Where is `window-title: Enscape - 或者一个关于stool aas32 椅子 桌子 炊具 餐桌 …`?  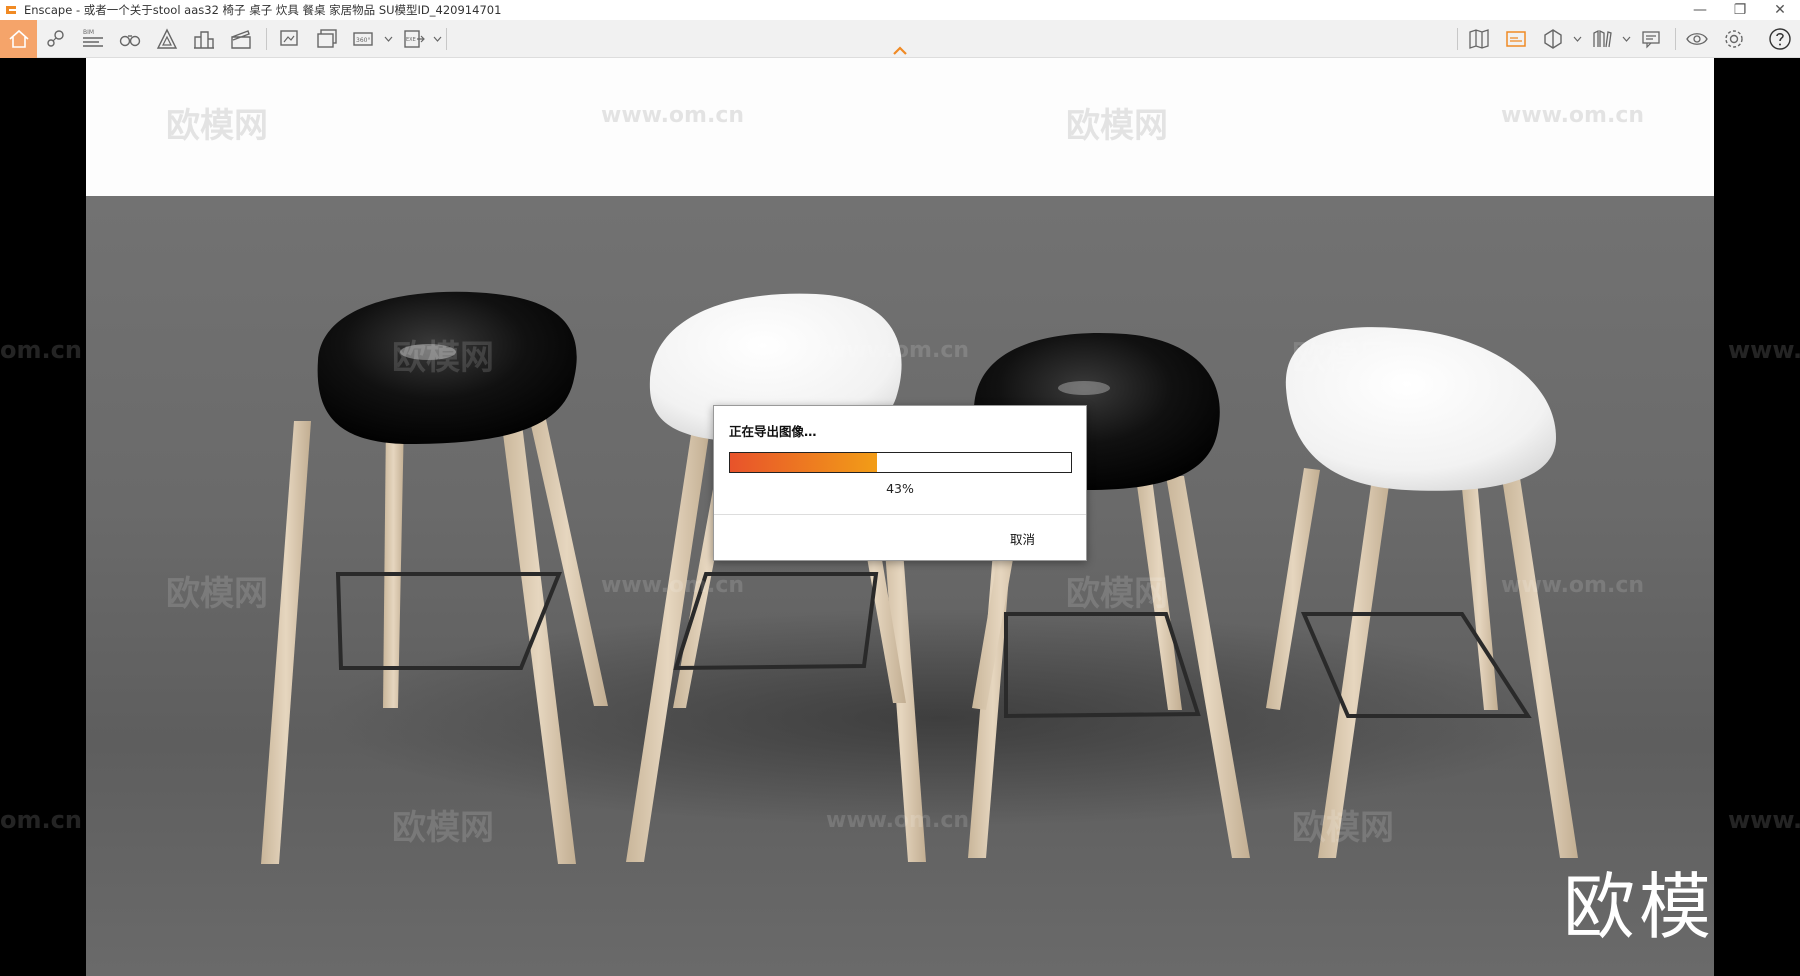 window-title: Enscape - 或者一个关于stool aas32 椅子 桌子 炊具 餐桌 … is located at coordinates (263, 10).